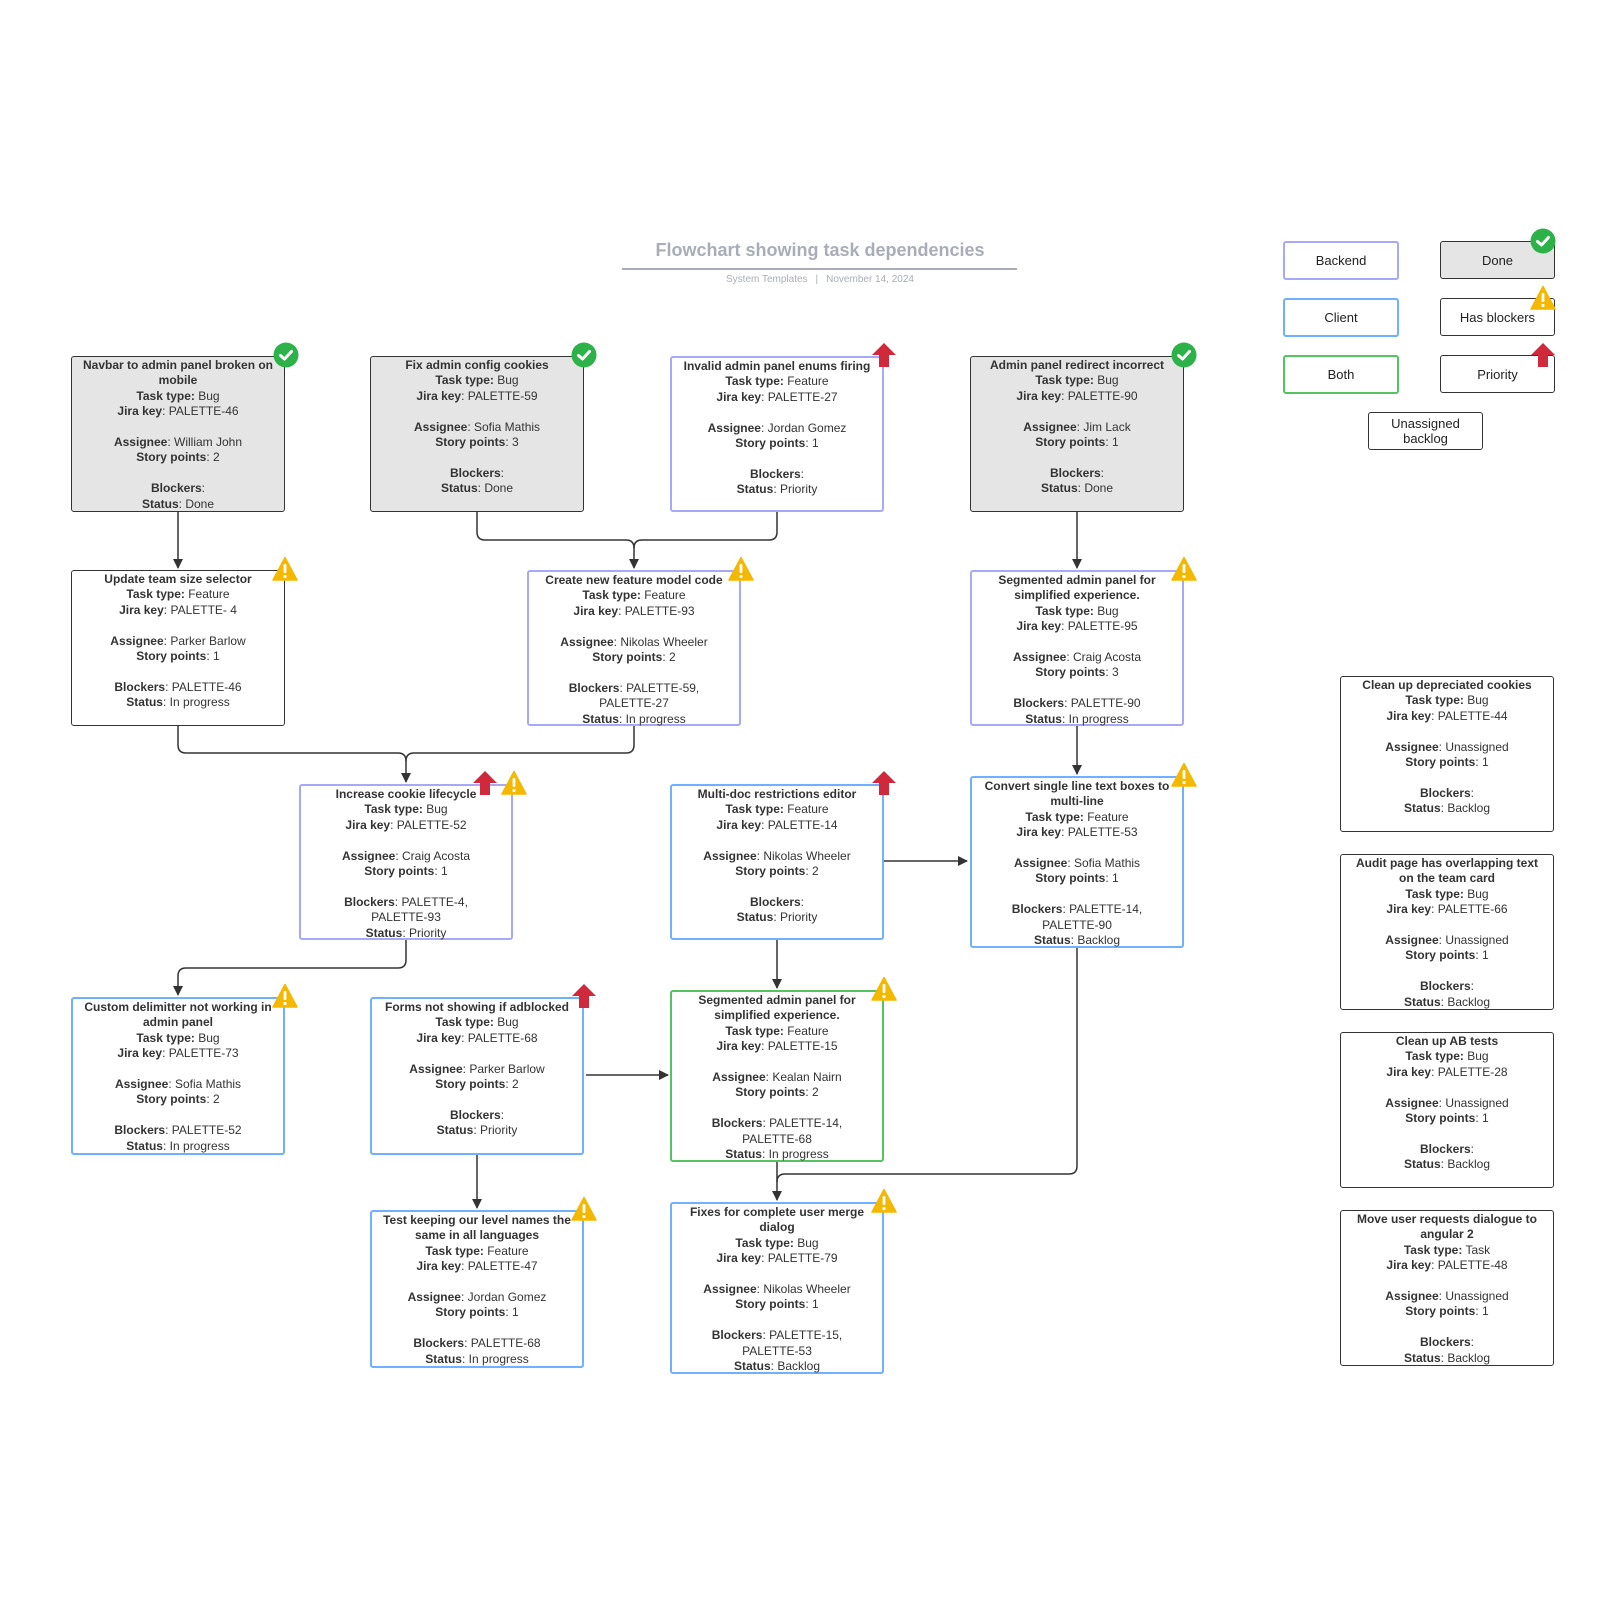 Image resolution: width=1600 pixels, height=1600 pixels. Describe the element at coordinates (178, 641) in the screenshot. I see `assignee-row: Assignee: Parker Barlow` at that location.